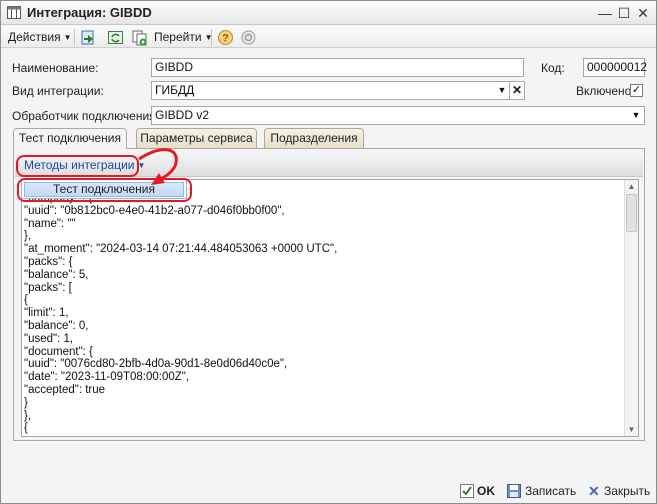 The height and width of the screenshot is (504, 657). Describe the element at coordinates (34, 37) in the screenshot. I see `actions-menu-label: Действия` at that location.